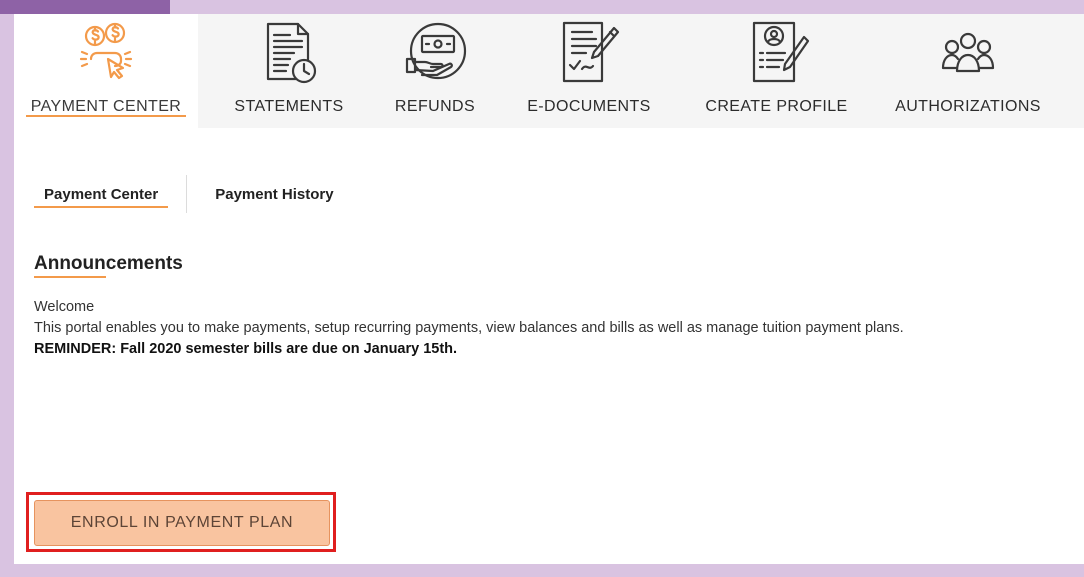 The height and width of the screenshot is (577, 1084). I want to click on tab-authorizations: AUTHORIZATIONS, so click(968, 71).